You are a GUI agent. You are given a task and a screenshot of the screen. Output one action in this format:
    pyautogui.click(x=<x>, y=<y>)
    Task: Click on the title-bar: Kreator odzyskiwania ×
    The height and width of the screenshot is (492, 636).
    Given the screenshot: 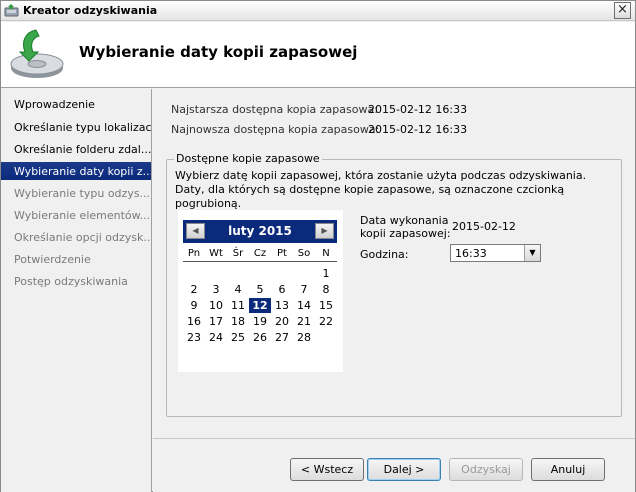 What is the action you would take?
    pyautogui.click(x=318, y=11)
    